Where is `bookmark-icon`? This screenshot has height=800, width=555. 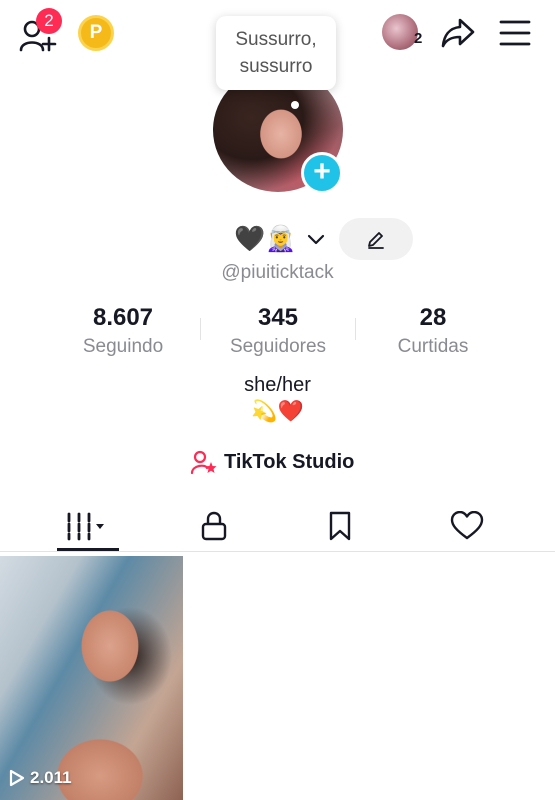 bookmark-icon is located at coordinates (340, 526).